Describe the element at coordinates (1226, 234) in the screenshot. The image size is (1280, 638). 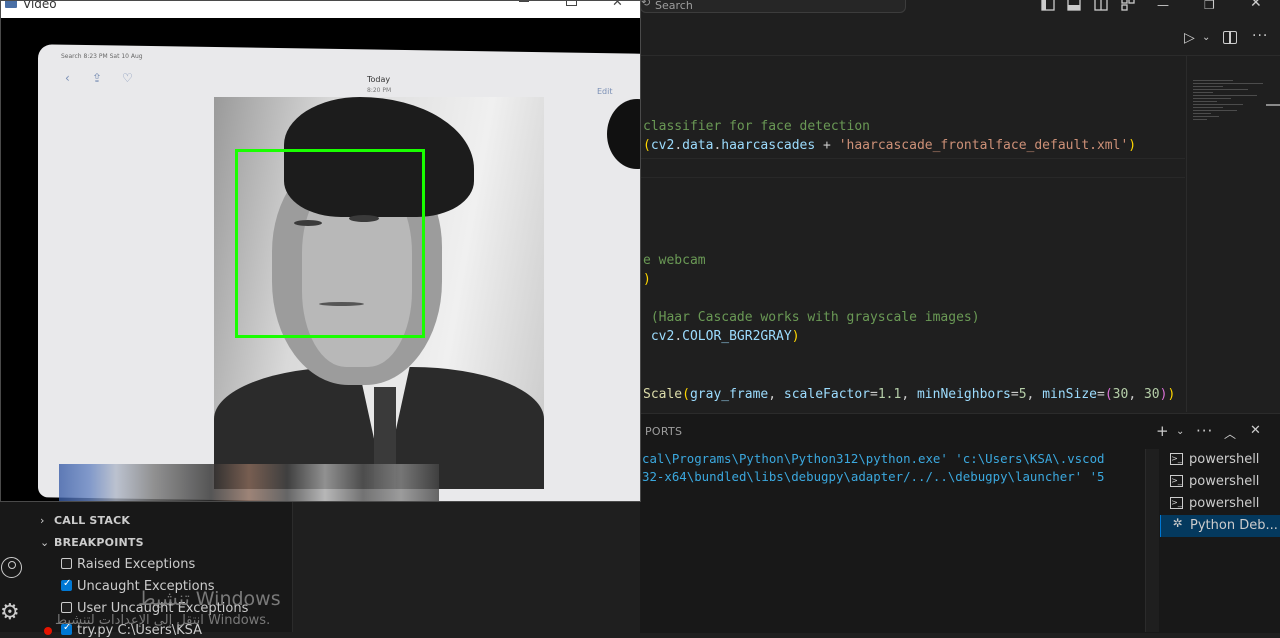
I see `minimap` at that location.